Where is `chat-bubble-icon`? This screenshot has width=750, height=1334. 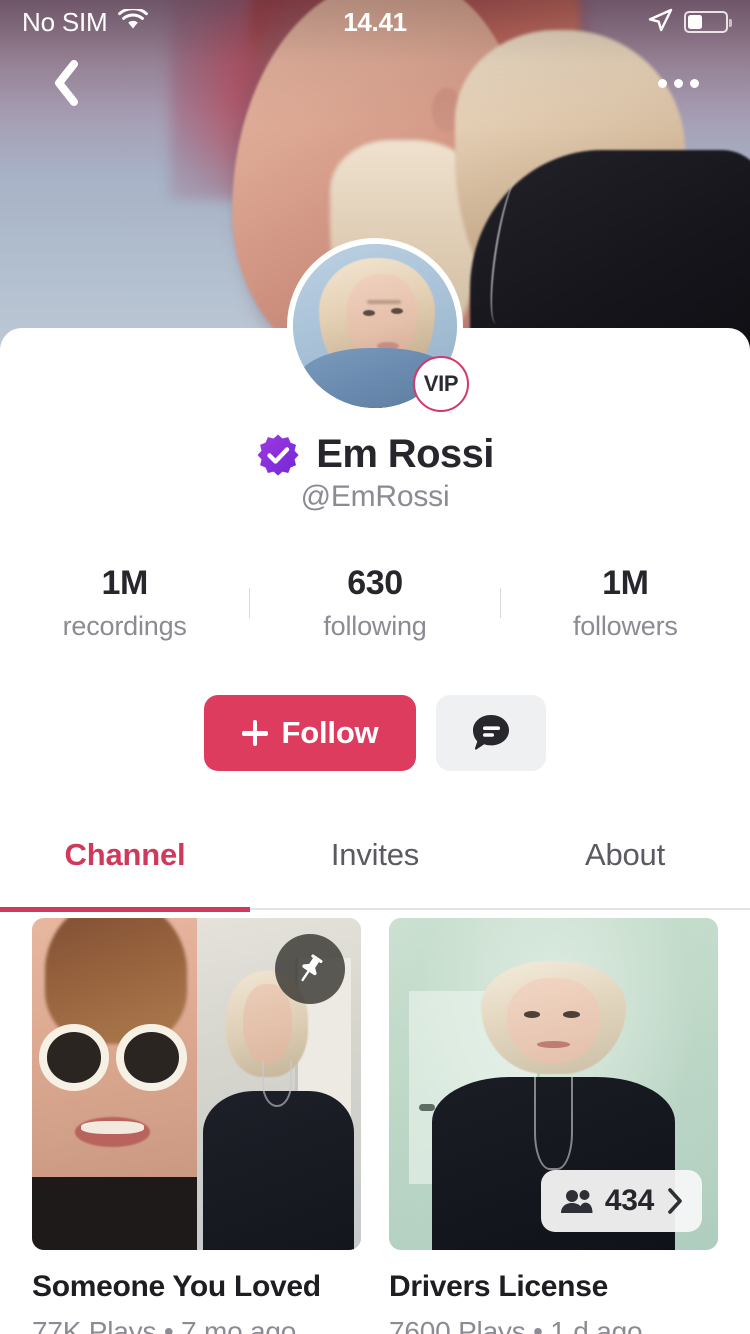 chat-bubble-icon is located at coordinates (491, 732).